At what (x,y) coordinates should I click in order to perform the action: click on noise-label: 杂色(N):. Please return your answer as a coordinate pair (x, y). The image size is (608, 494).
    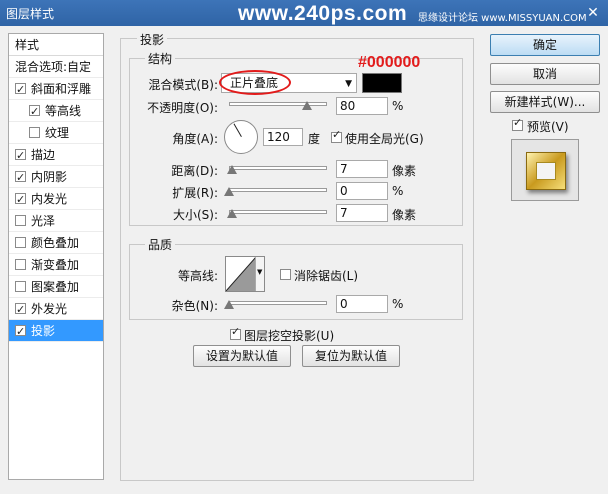
    Looking at the image, I should click on (194, 306).